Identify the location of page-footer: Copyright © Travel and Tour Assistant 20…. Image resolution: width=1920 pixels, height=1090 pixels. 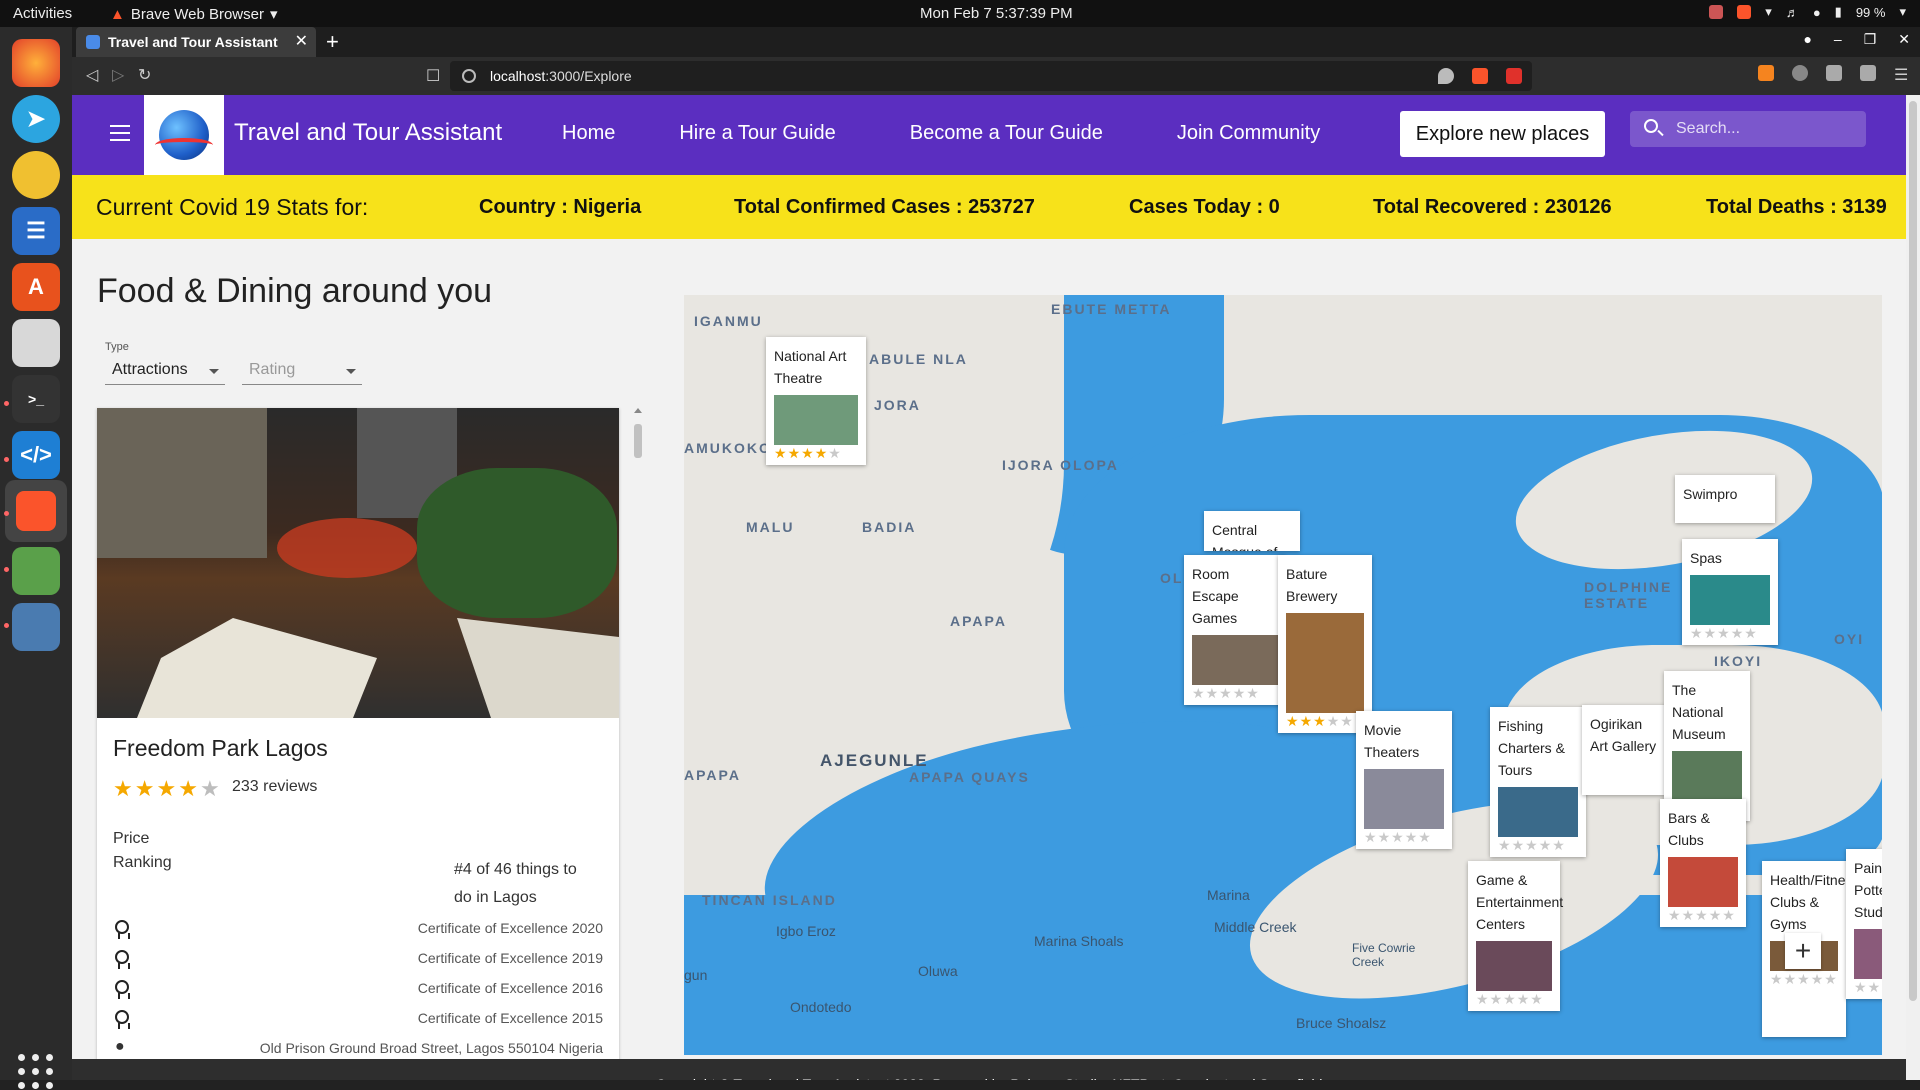
(989, 1069).